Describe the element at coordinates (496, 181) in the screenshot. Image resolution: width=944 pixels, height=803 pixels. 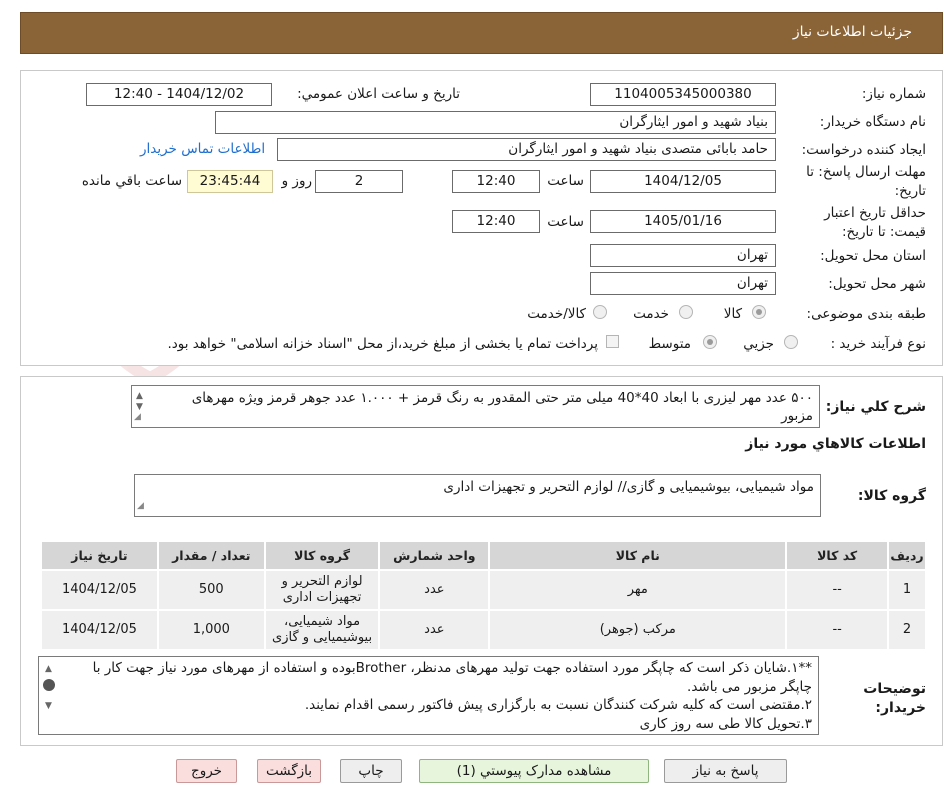
I see `deadline-time-field: 12:40` at that location.